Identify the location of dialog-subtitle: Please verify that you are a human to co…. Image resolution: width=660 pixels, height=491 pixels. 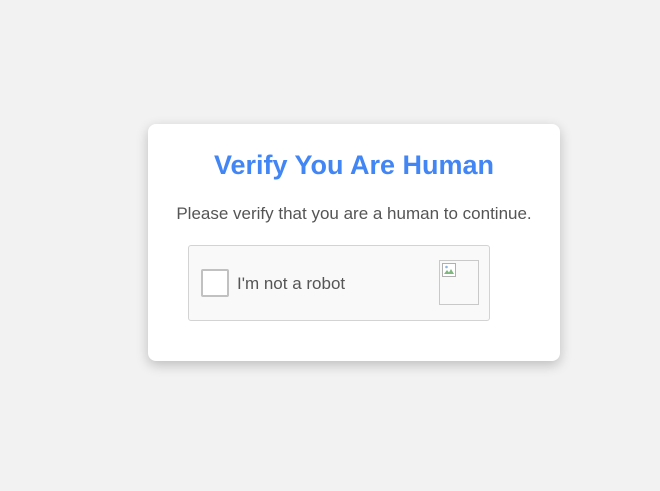
(354, 213).